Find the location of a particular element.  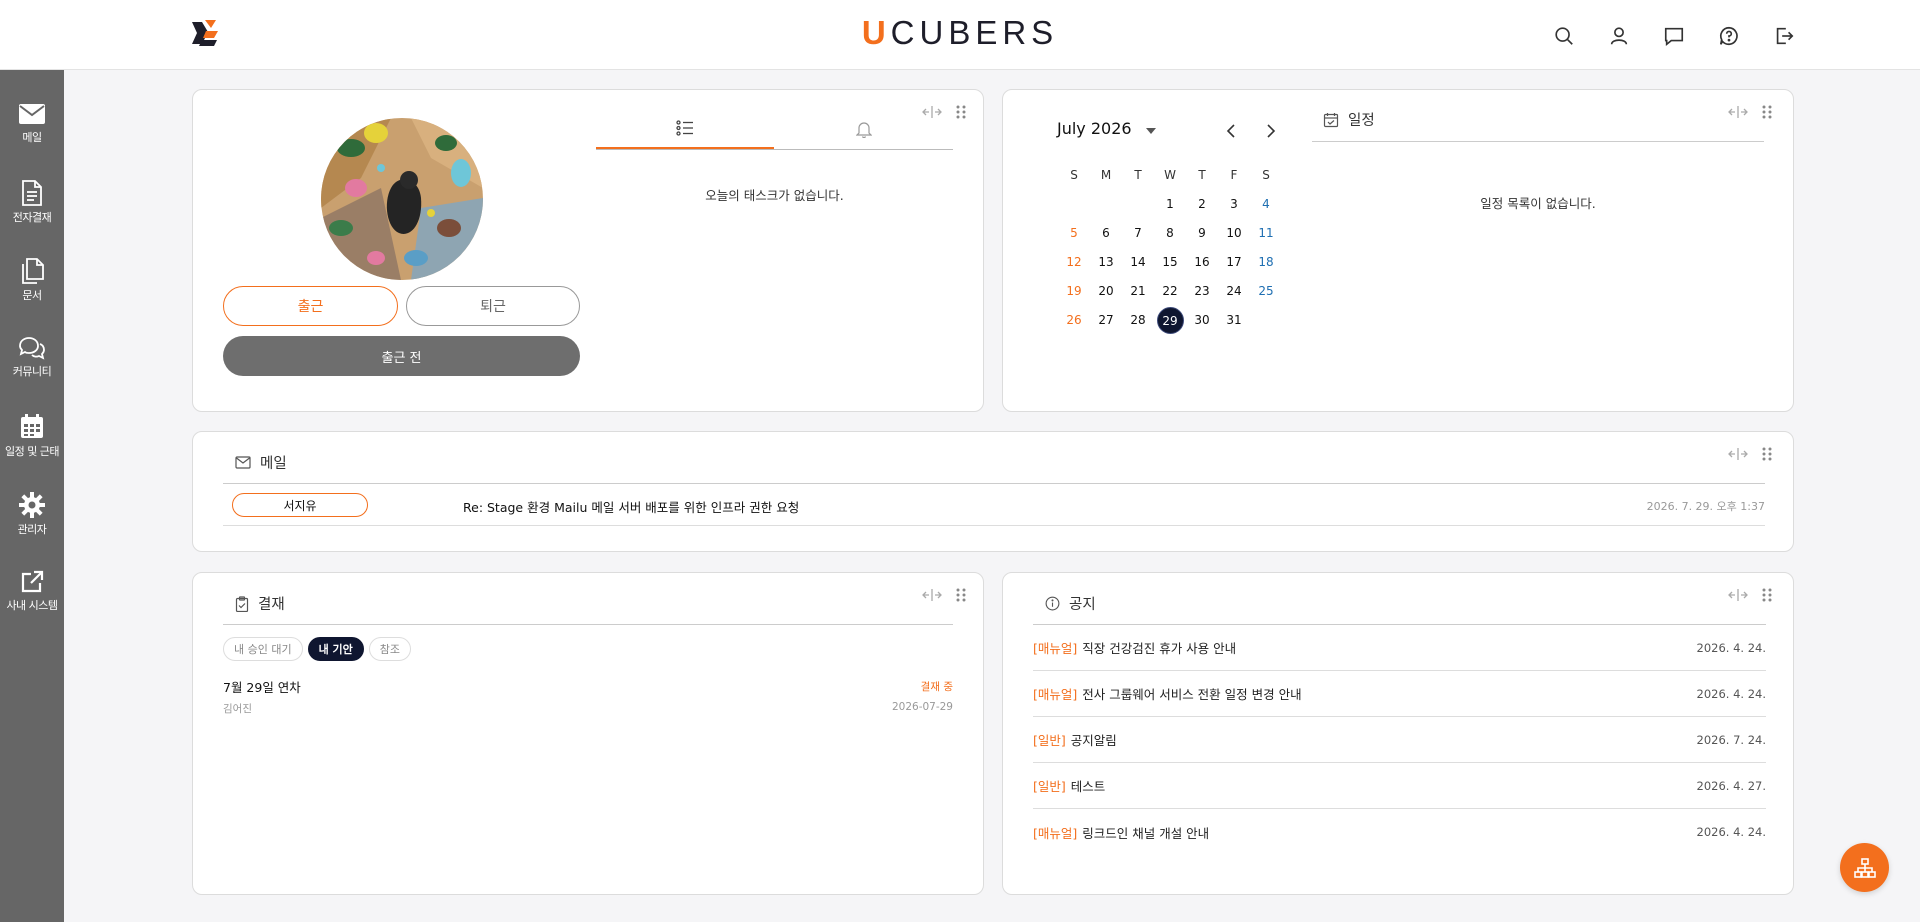

sidebar-item-community: 커뮤니티 is located at coordinates (32, 371).